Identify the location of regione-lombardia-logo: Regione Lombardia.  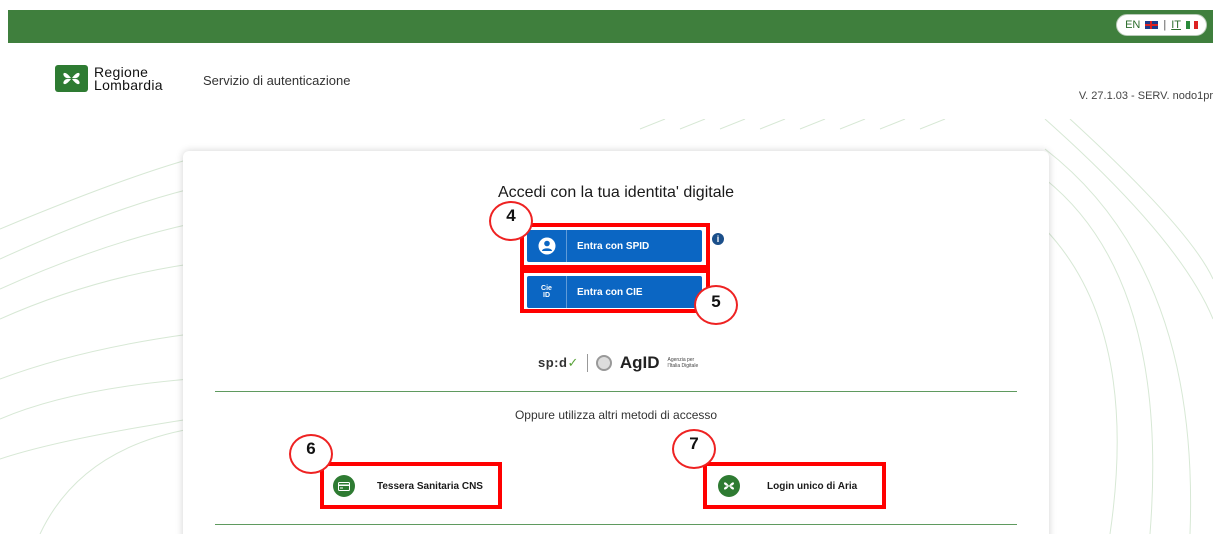
(109, 78).